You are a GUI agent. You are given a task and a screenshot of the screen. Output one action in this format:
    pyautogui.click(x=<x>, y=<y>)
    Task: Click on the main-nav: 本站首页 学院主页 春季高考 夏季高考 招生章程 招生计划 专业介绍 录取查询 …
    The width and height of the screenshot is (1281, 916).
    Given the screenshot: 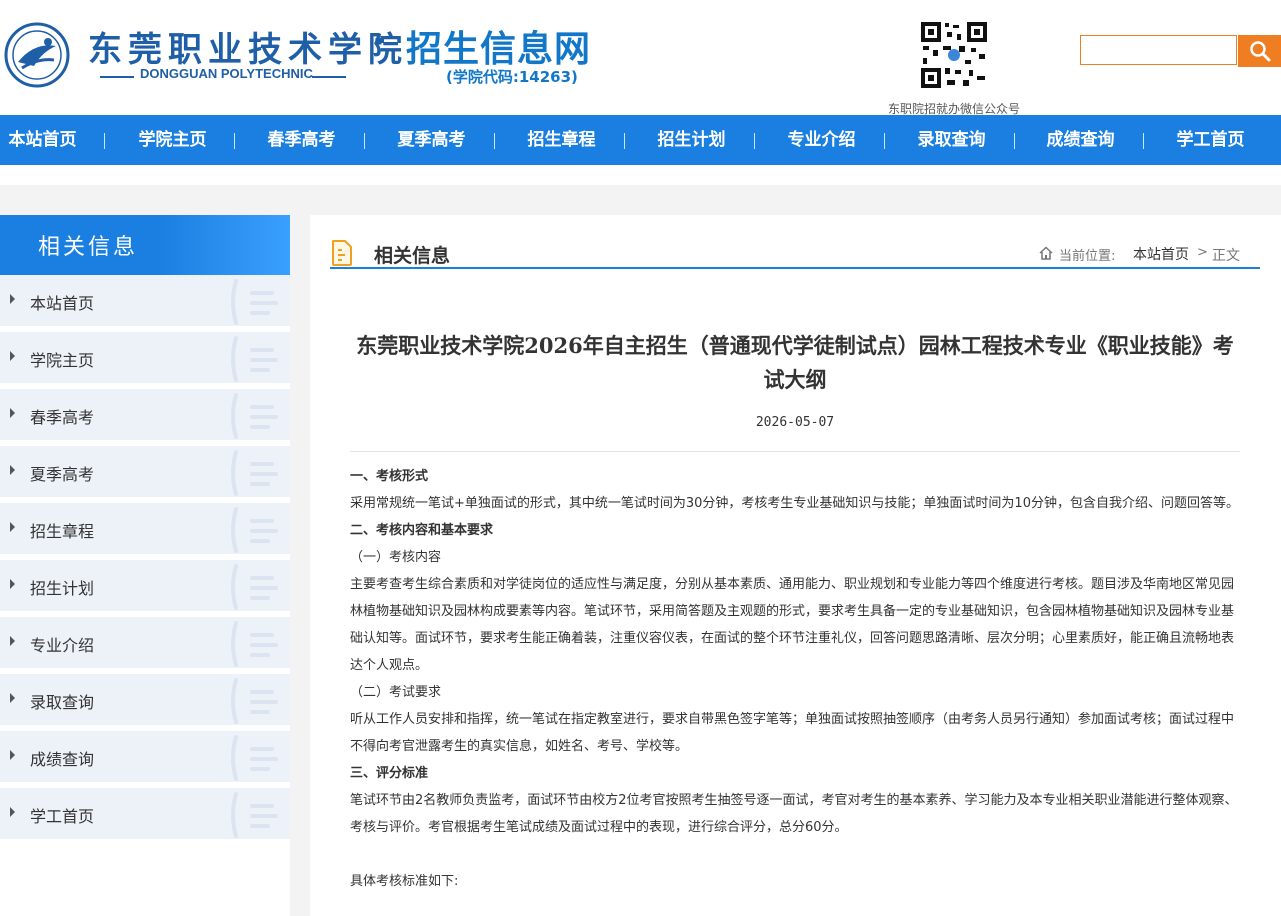 What is the action you would take?
    pyautogui.click(x=640, y=140)
    